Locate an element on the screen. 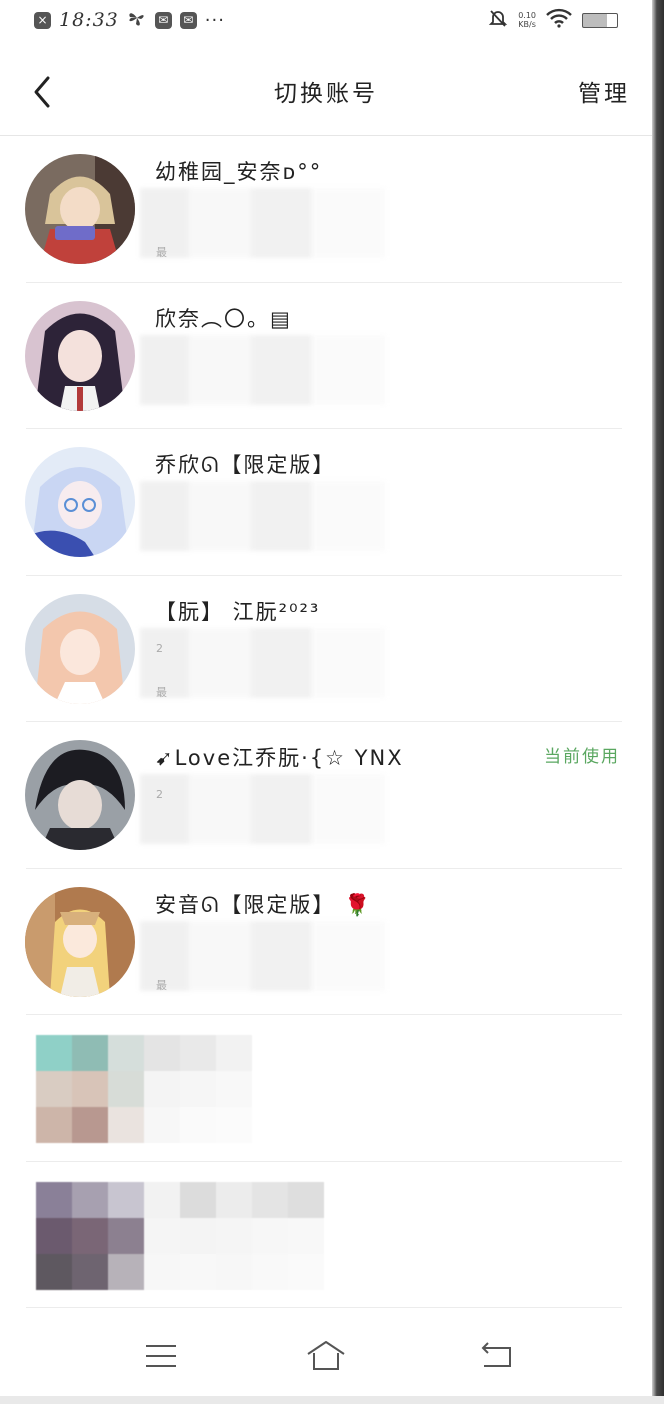 The width and height of the screenshot is (664, 1404). network-speed: 0.10 KB/s is located at coordinates (527, 20).